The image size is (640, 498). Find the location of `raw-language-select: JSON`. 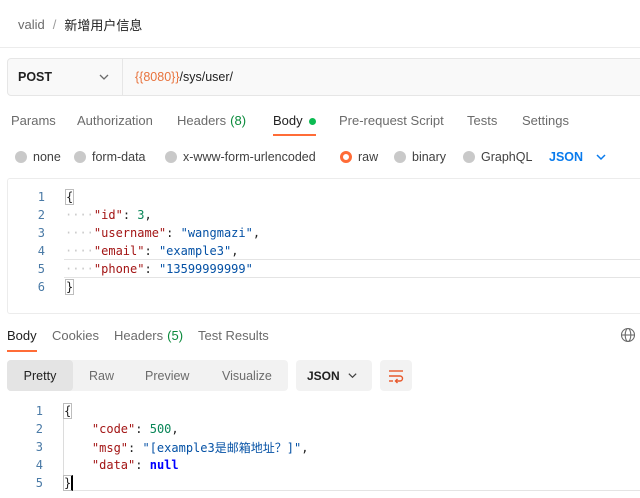

raw-language-select: JSON is located at coordinates (578, 157).